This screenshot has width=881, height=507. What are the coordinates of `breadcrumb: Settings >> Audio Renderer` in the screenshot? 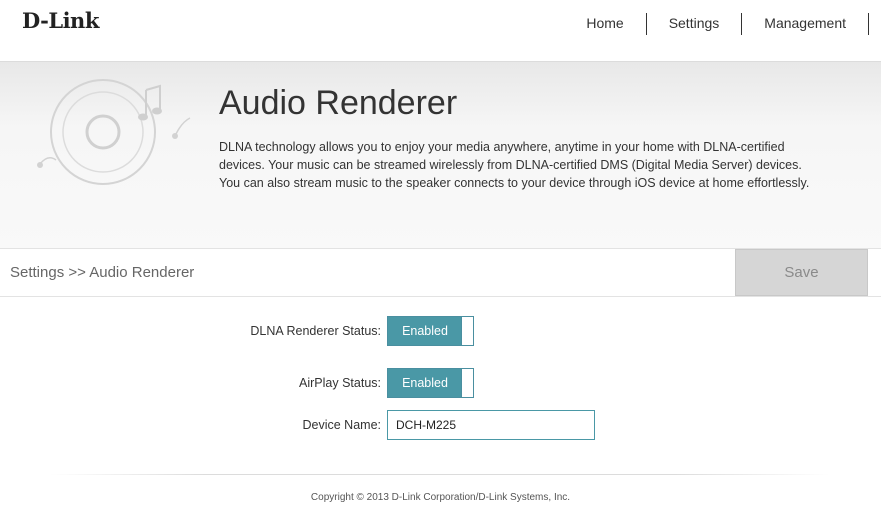 It's located at (102, 272).